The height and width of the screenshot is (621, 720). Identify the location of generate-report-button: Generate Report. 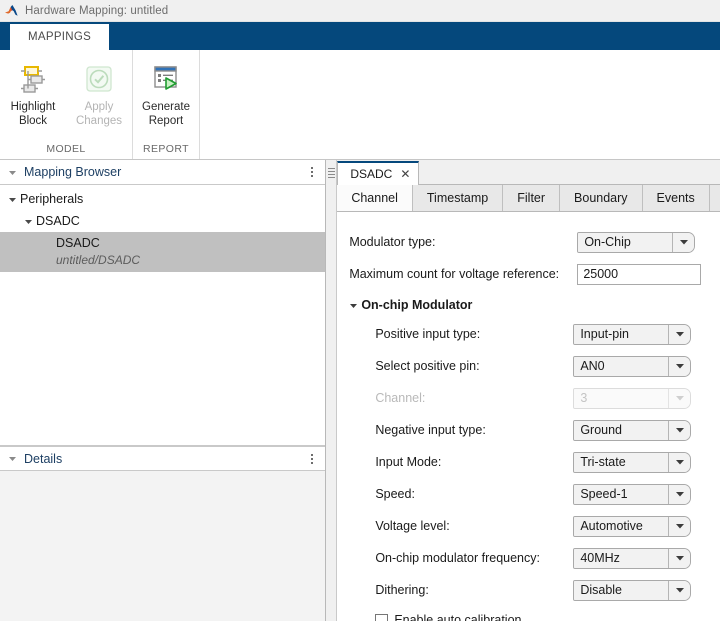
(166, 92).